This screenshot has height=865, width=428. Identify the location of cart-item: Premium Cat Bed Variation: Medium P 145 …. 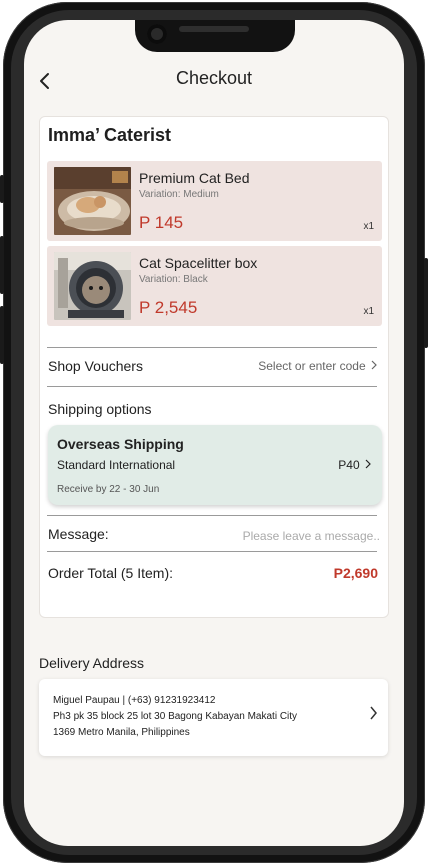
(214, 201).